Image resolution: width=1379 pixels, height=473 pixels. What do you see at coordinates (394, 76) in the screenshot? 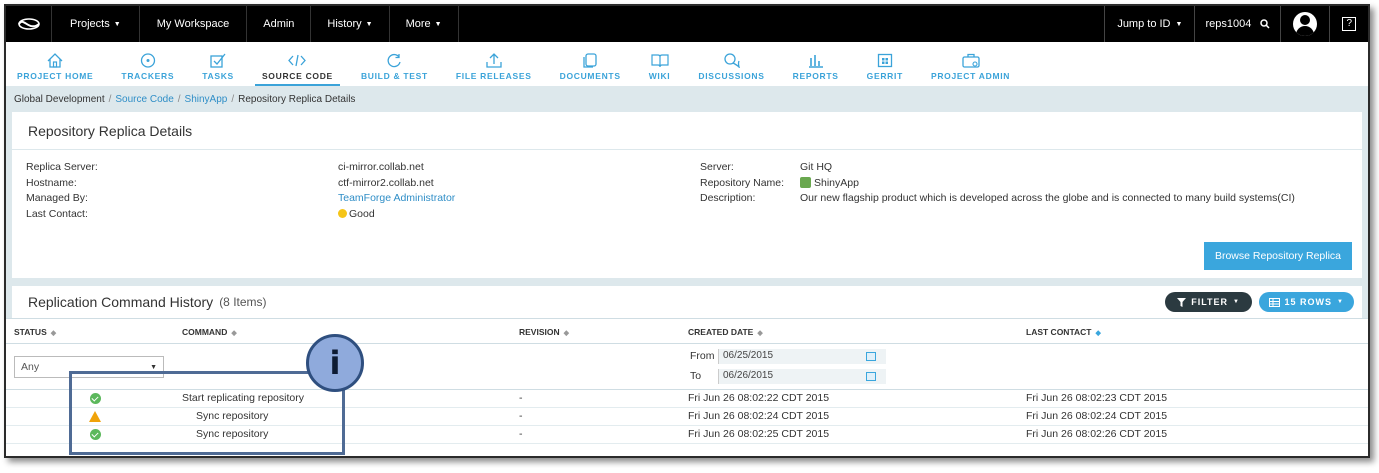
I see `tool-label: BUILD & TEST` at bounding box center [394, 76].